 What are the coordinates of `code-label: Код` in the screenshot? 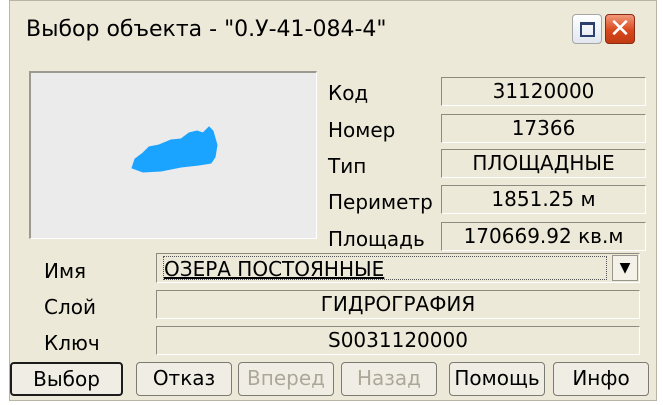 It's located at (348, 93).